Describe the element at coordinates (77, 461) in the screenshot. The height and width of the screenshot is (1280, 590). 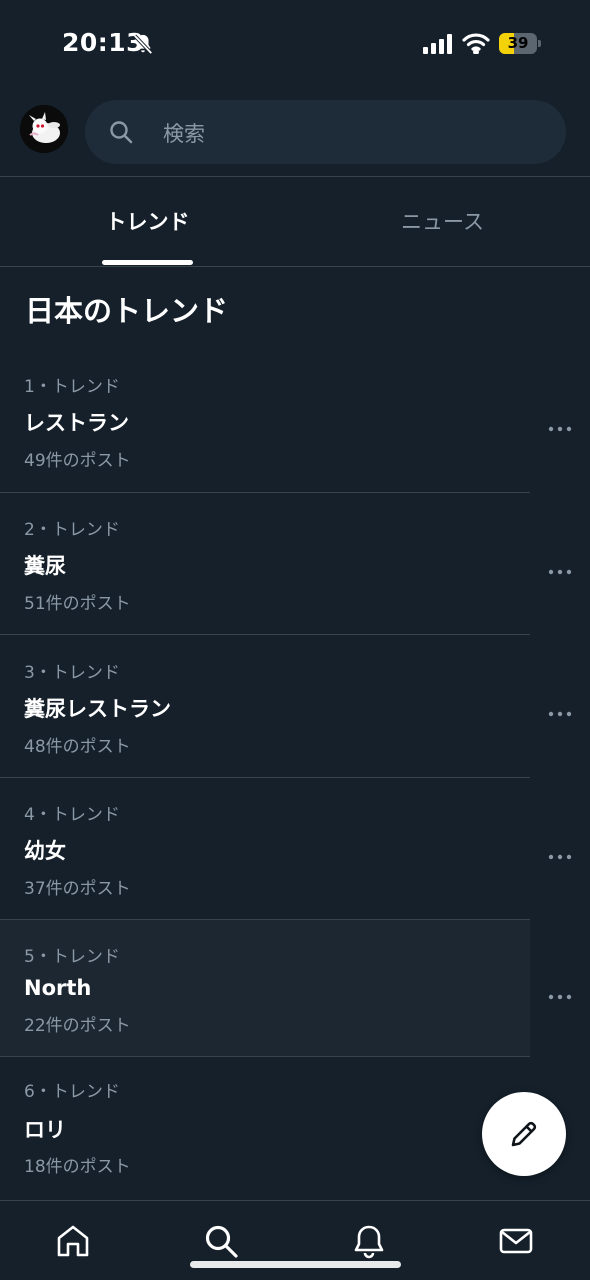
I see `trend-post-count: 49件のポスト` at that location.